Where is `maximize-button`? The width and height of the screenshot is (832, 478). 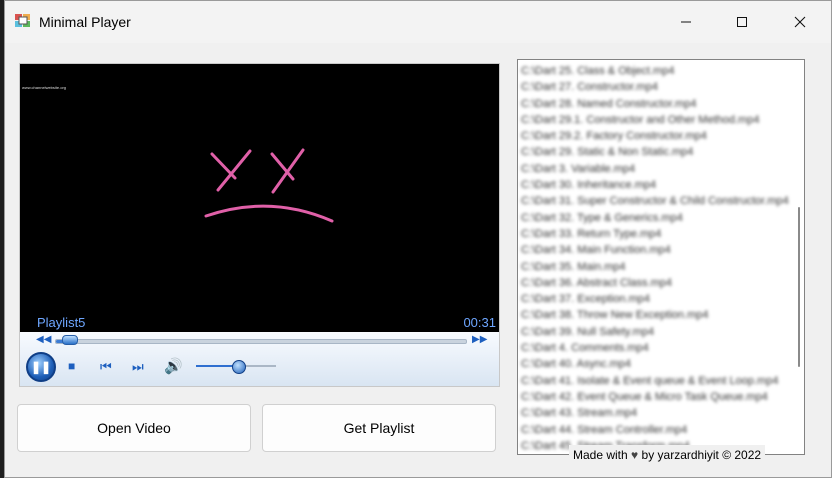 maximize-button is located at coordinates (742, 22).